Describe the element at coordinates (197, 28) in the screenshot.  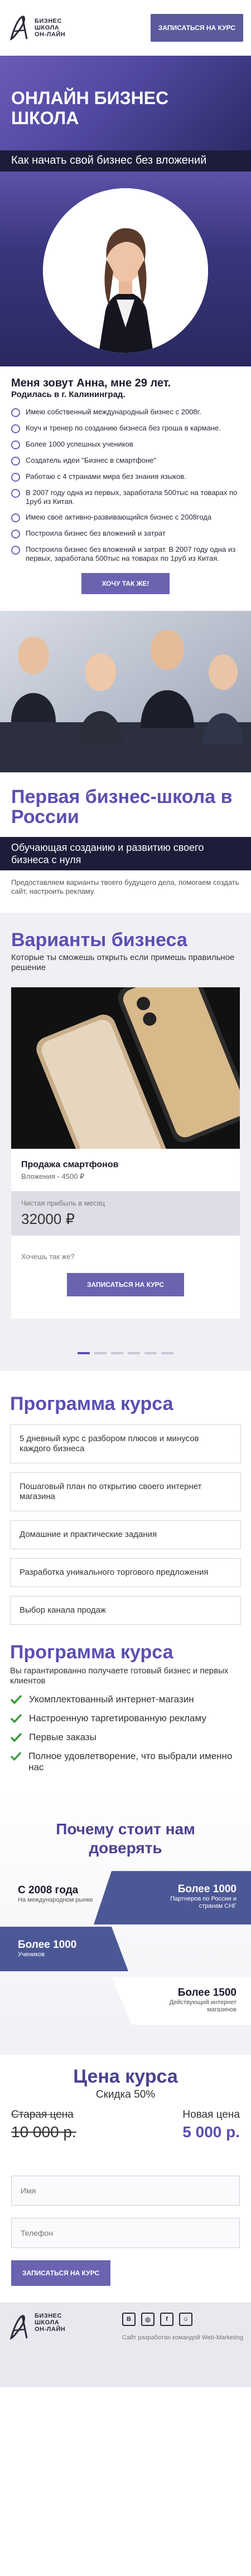
I see `header-signup-button: Записаться на курс` at that location.